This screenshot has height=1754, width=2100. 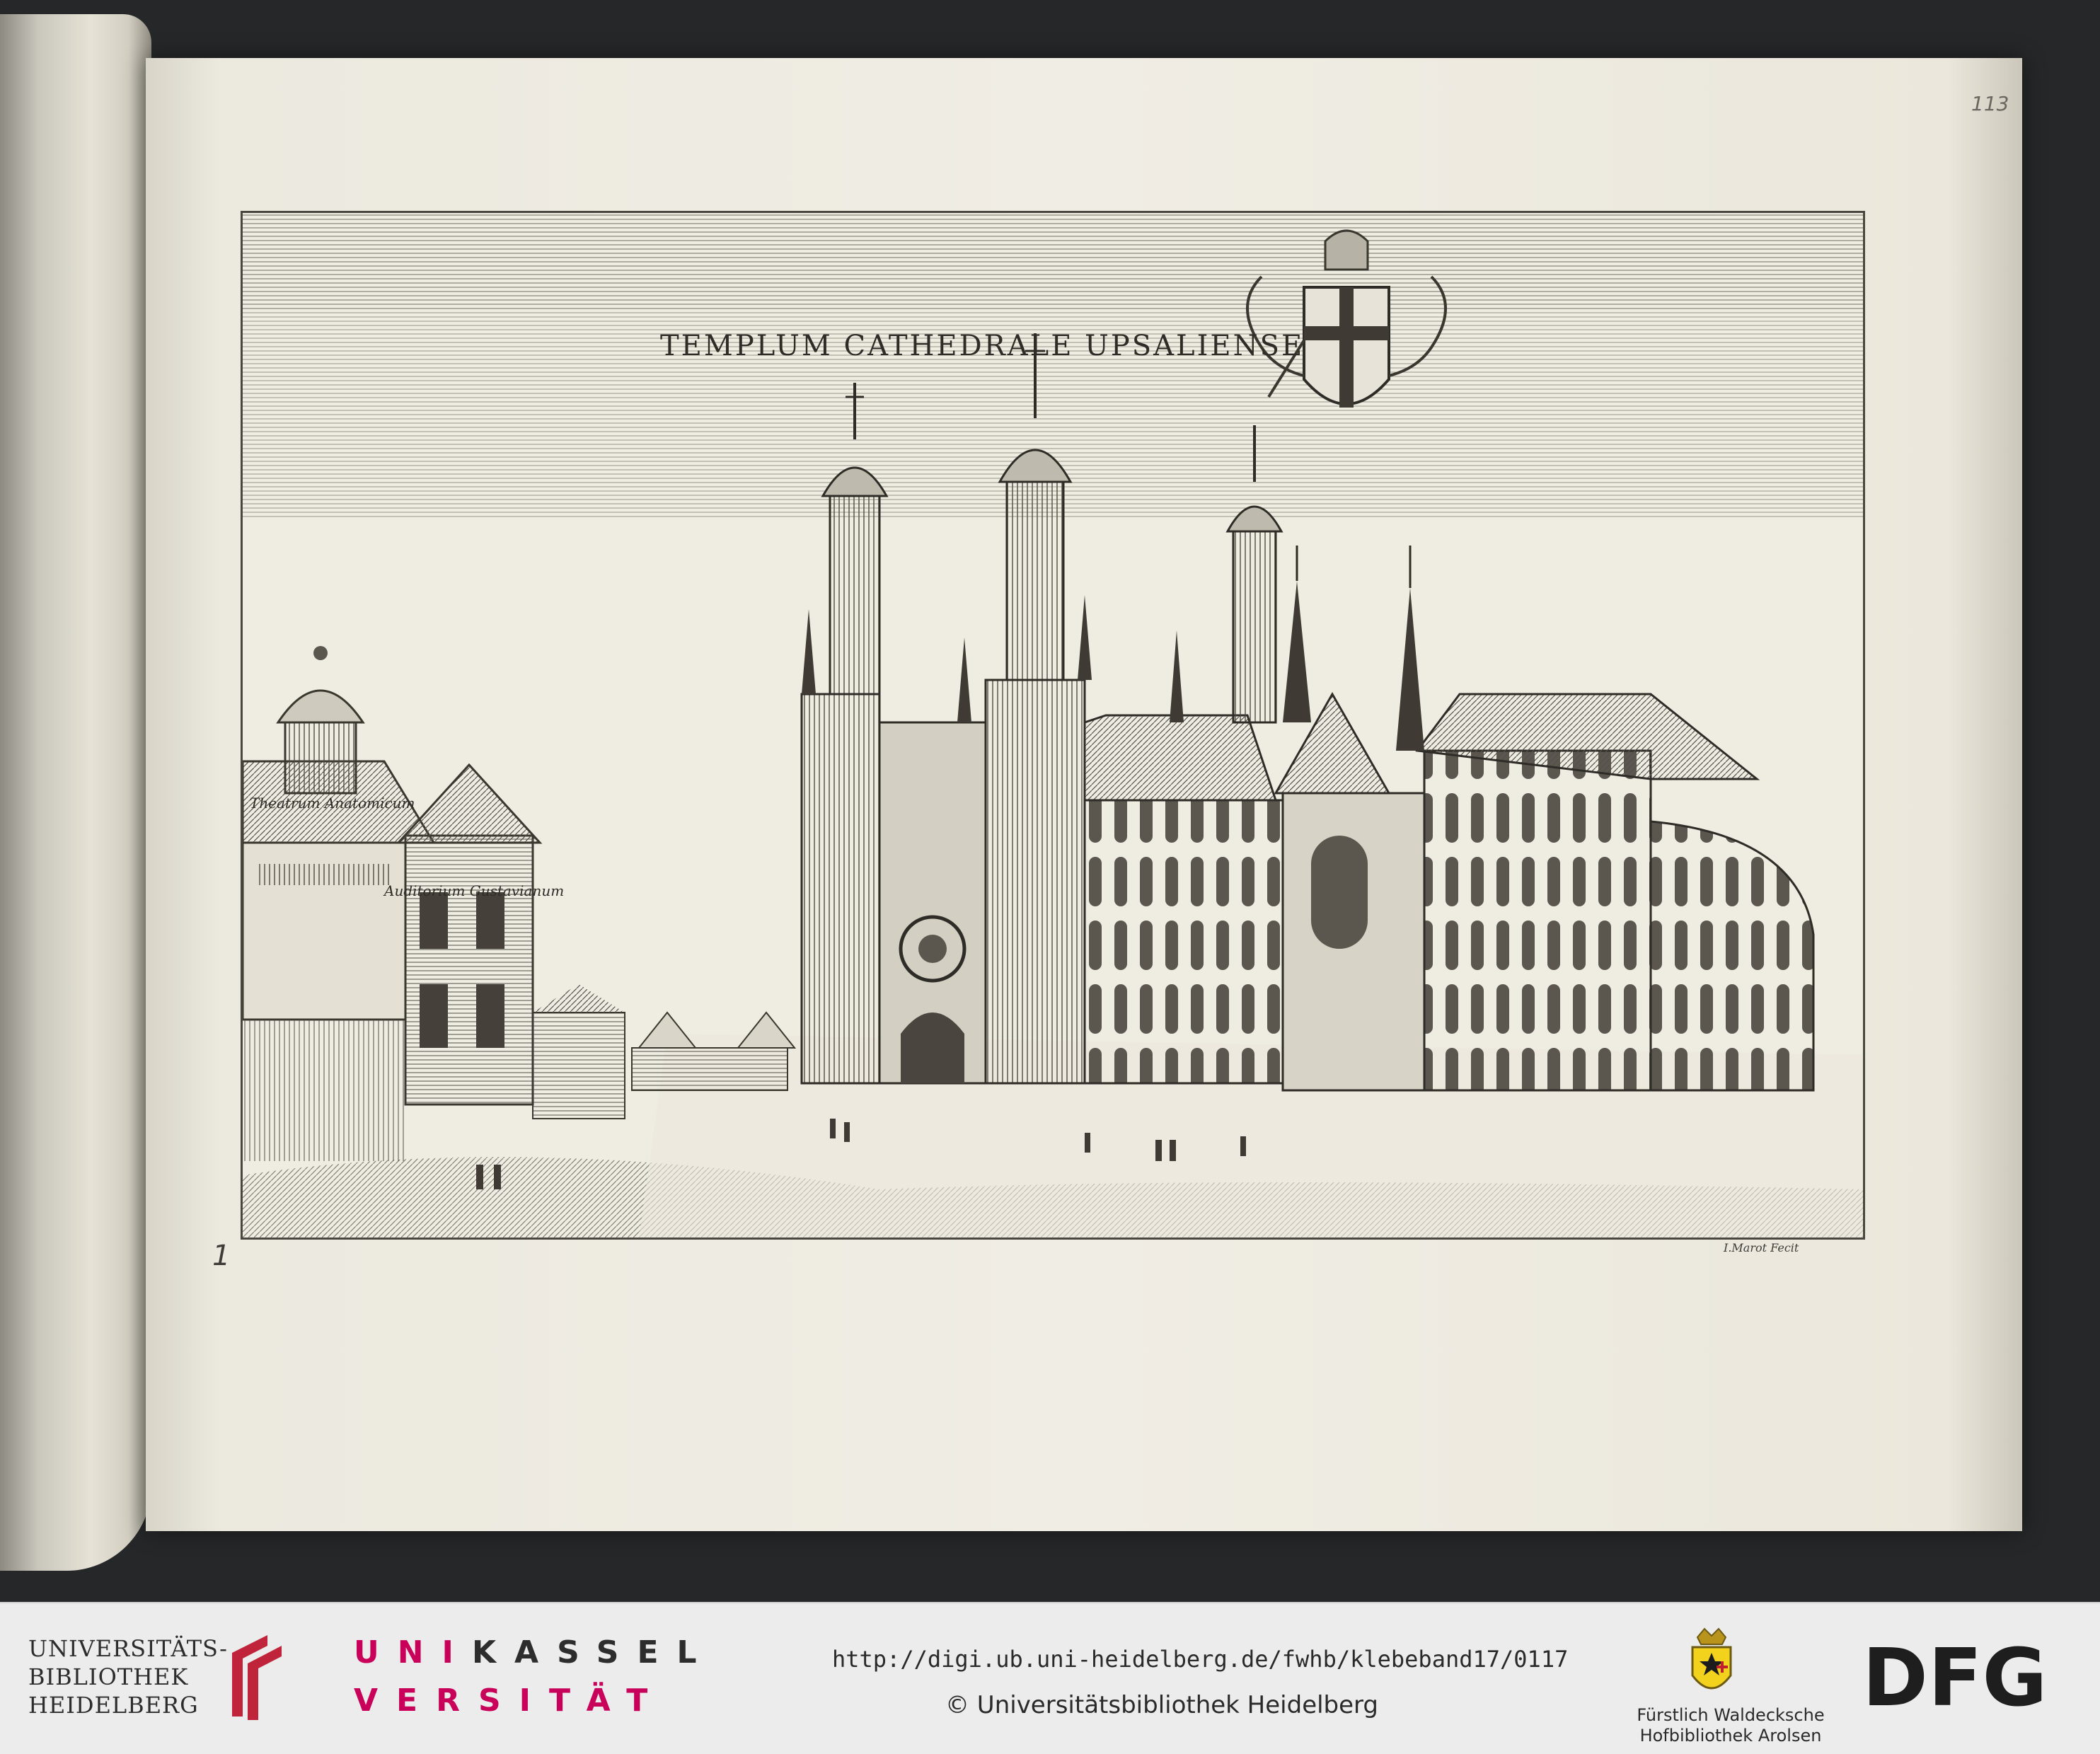 I want to click on dfg-logo-text: DFG, so click(x=1954, y=1679).